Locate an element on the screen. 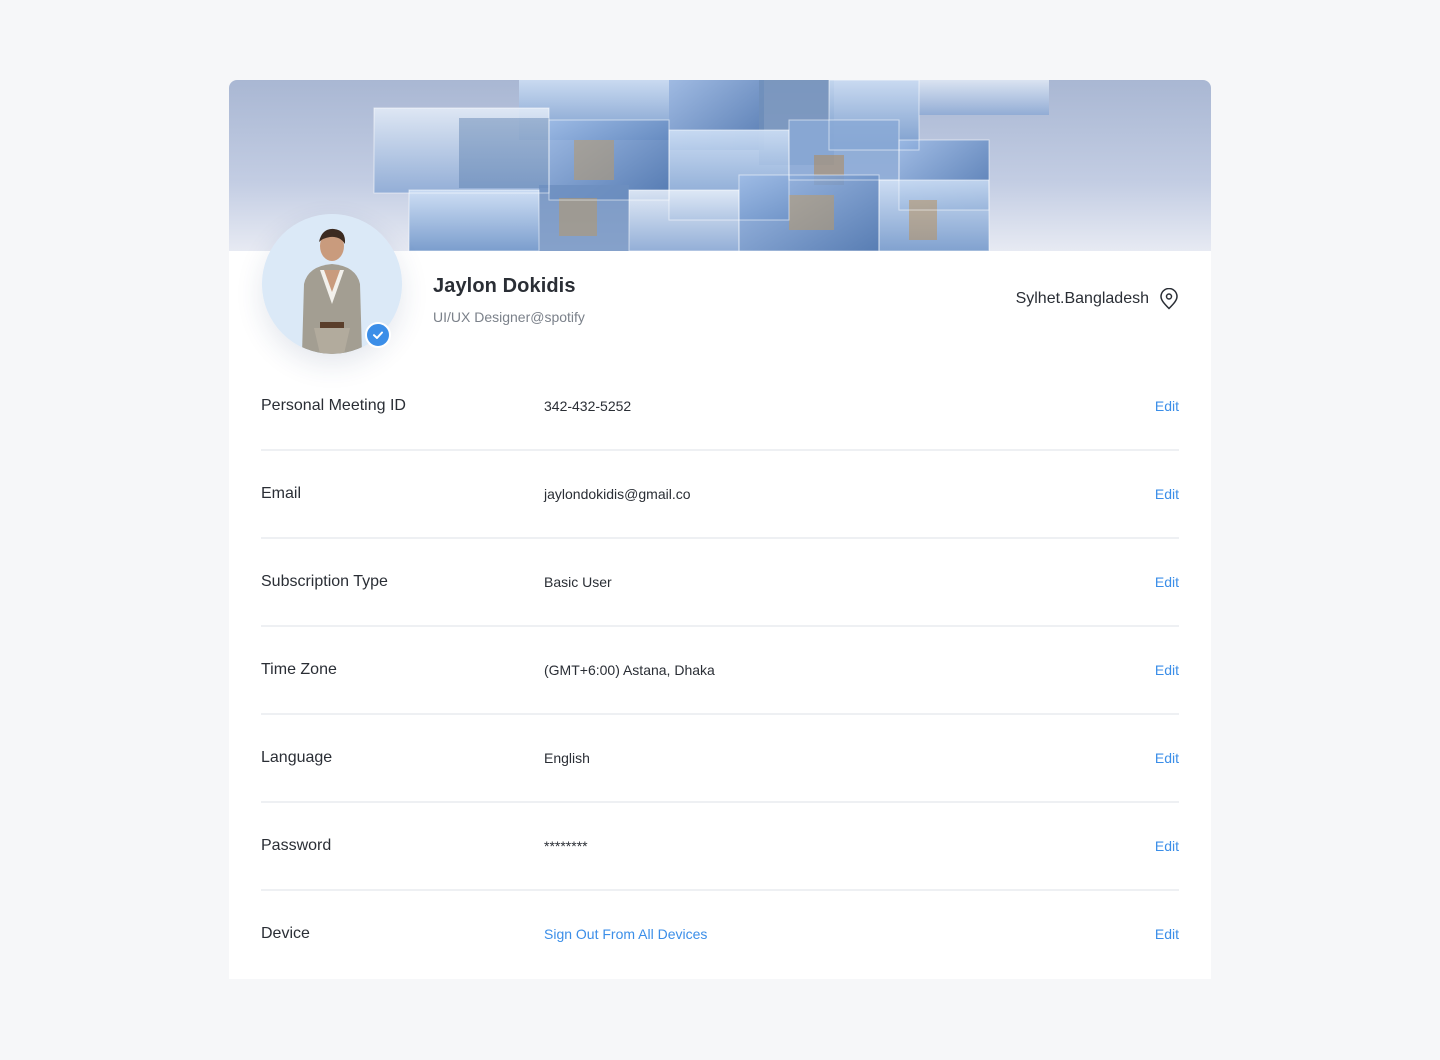  row-personal-meeting-id: Personal Meeting ID 342-432-5252 Edit is located at coordinates (720, 407).